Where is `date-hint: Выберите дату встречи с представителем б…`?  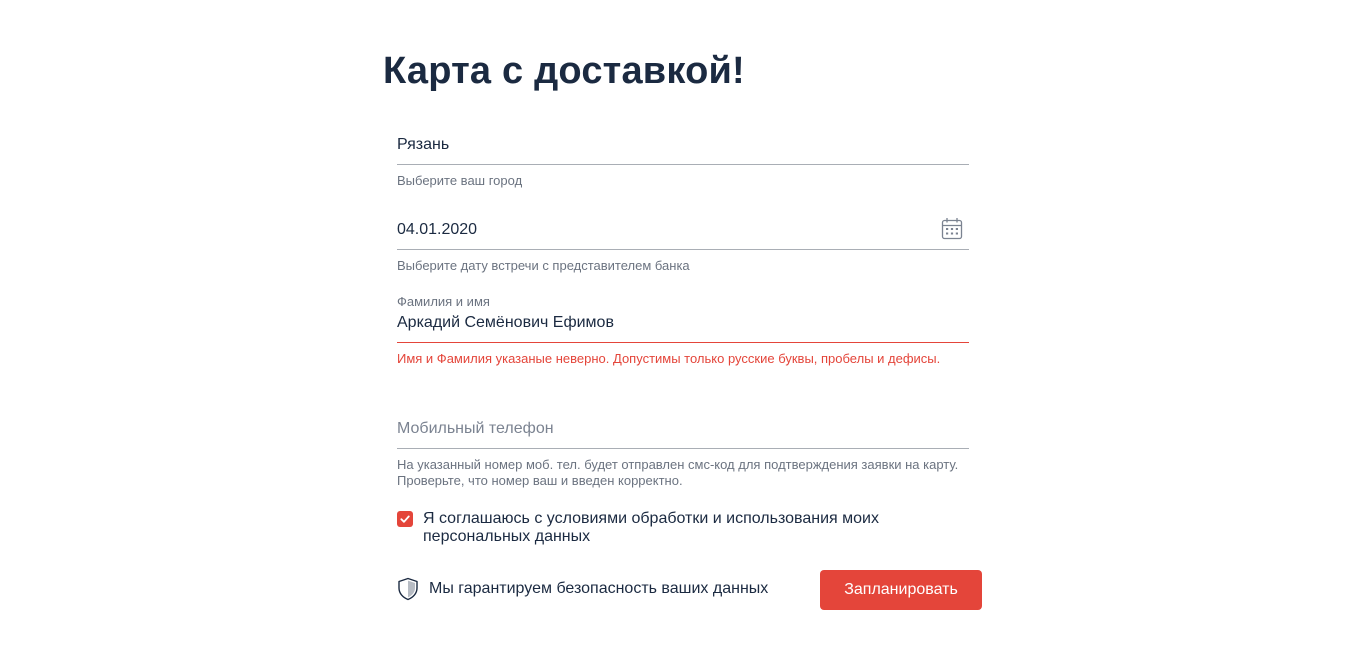 date-hint: Выберите дату встречи с представителем б… is located at coordinates (543, 265).